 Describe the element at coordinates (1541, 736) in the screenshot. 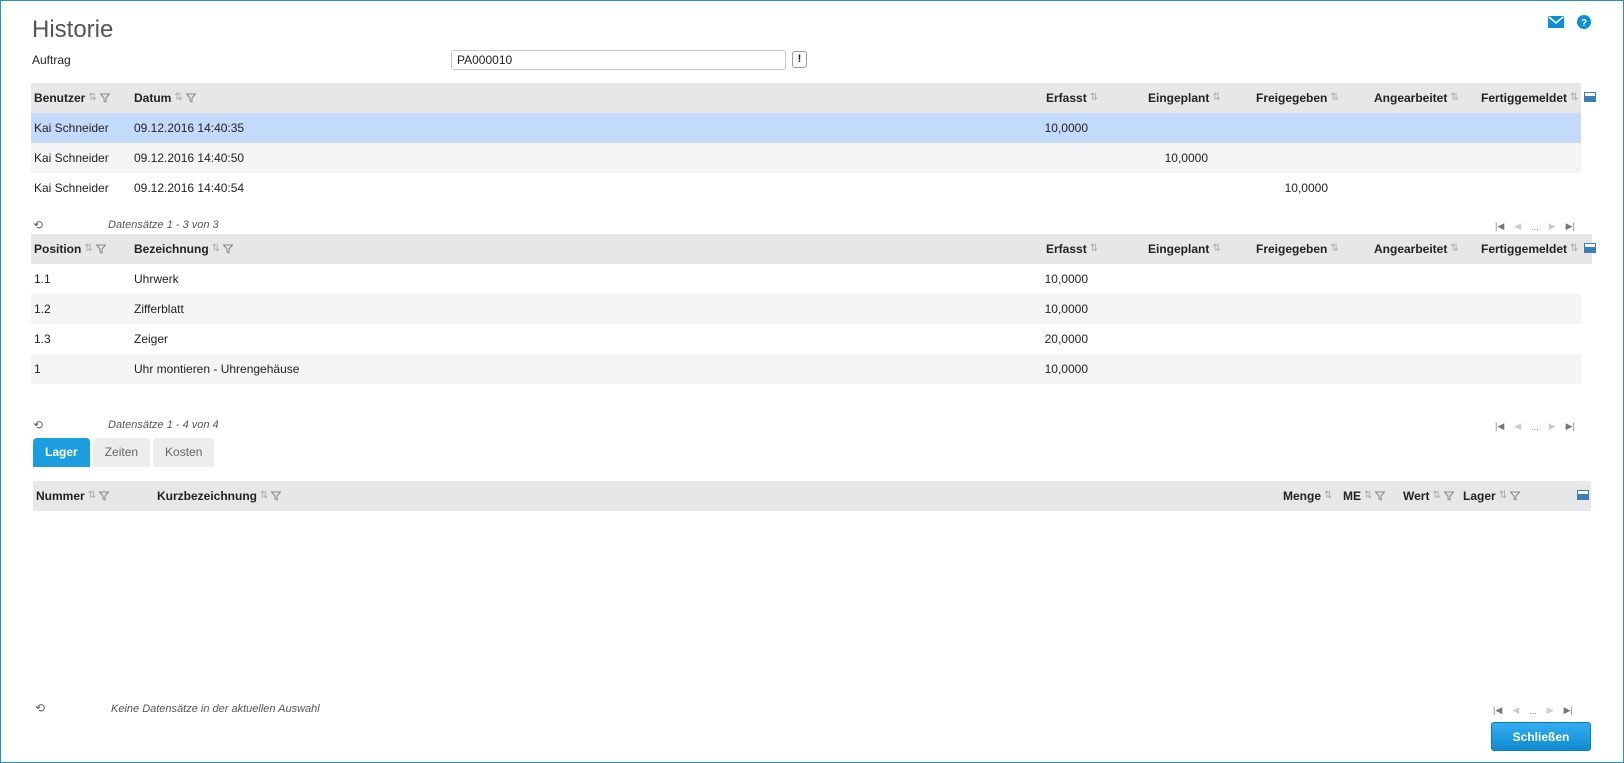

I see `close-button: Schließen` at that location.